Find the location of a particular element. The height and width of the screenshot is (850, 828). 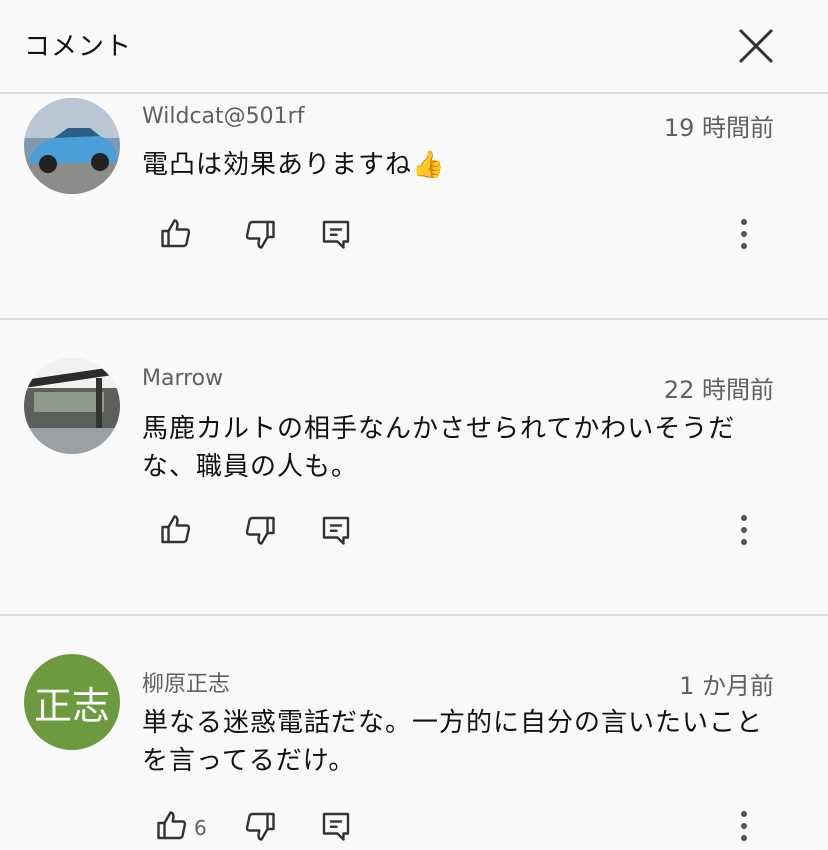

close-button is located at coordinates (756, 46).